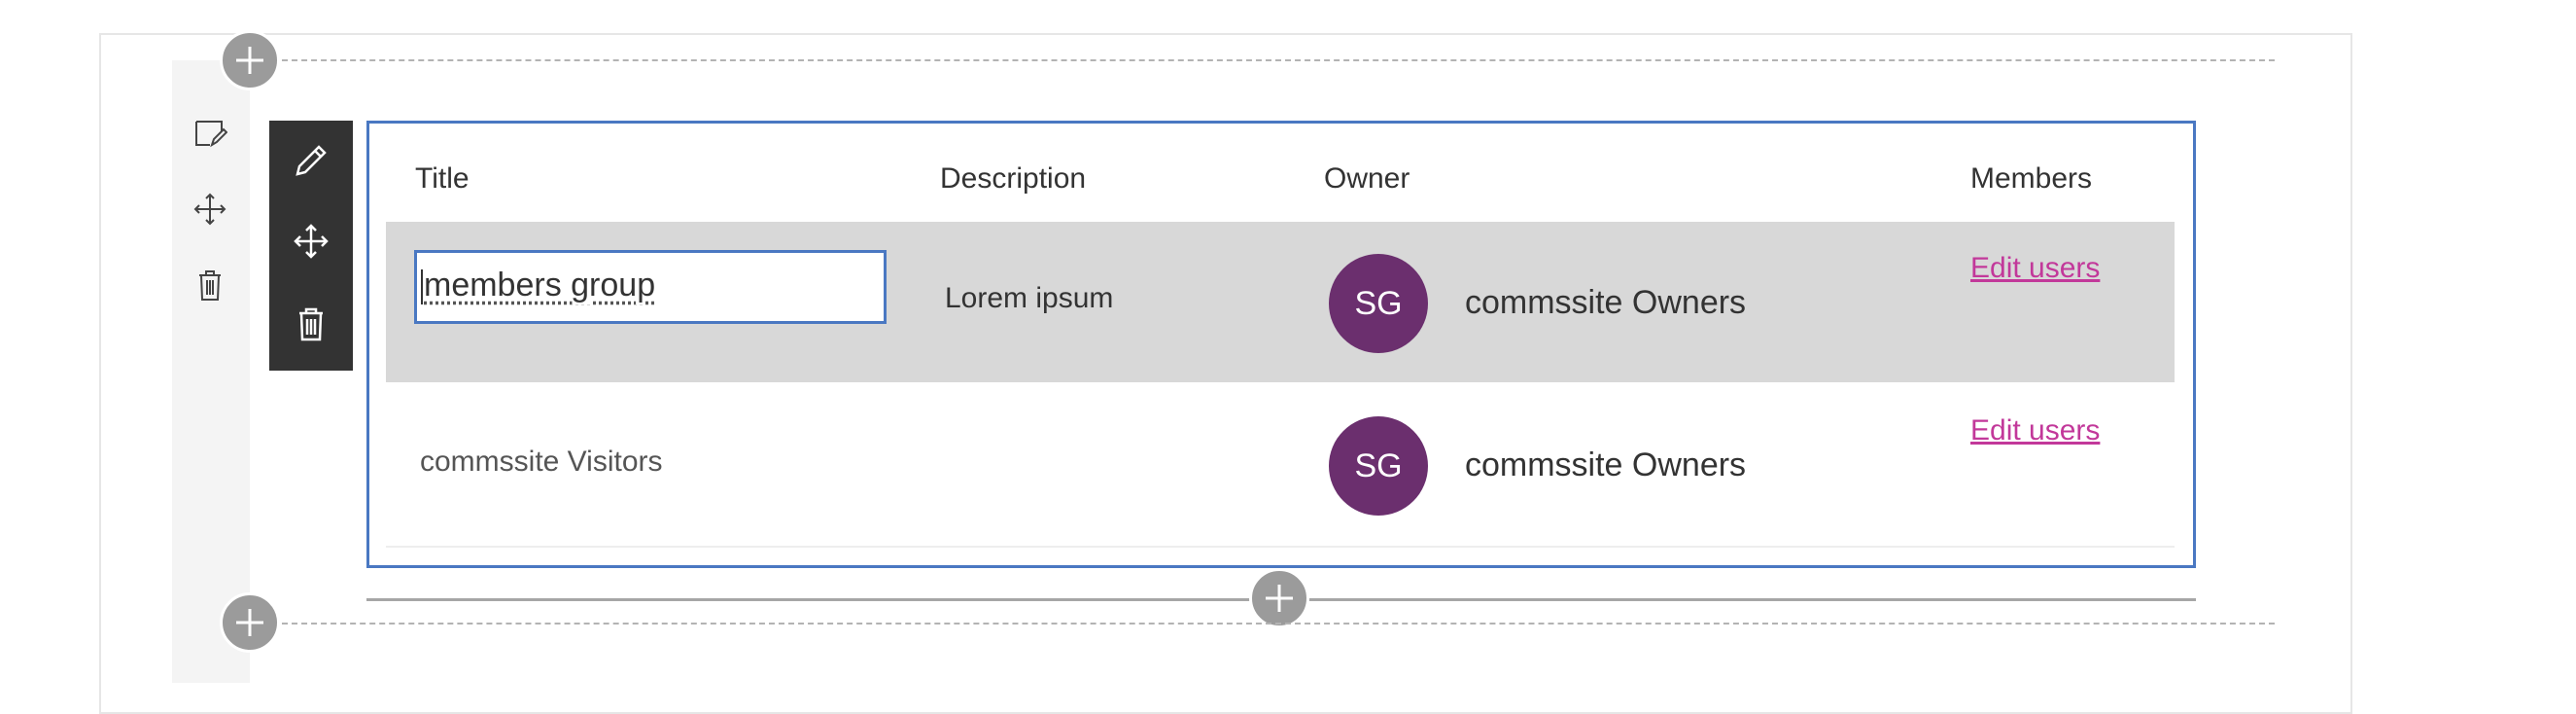 This screenshot has width=2576, height=714. Describe the element at coordinates (1367, 179) in the screenshot. I see `column-header-owner: Owner` at that location.